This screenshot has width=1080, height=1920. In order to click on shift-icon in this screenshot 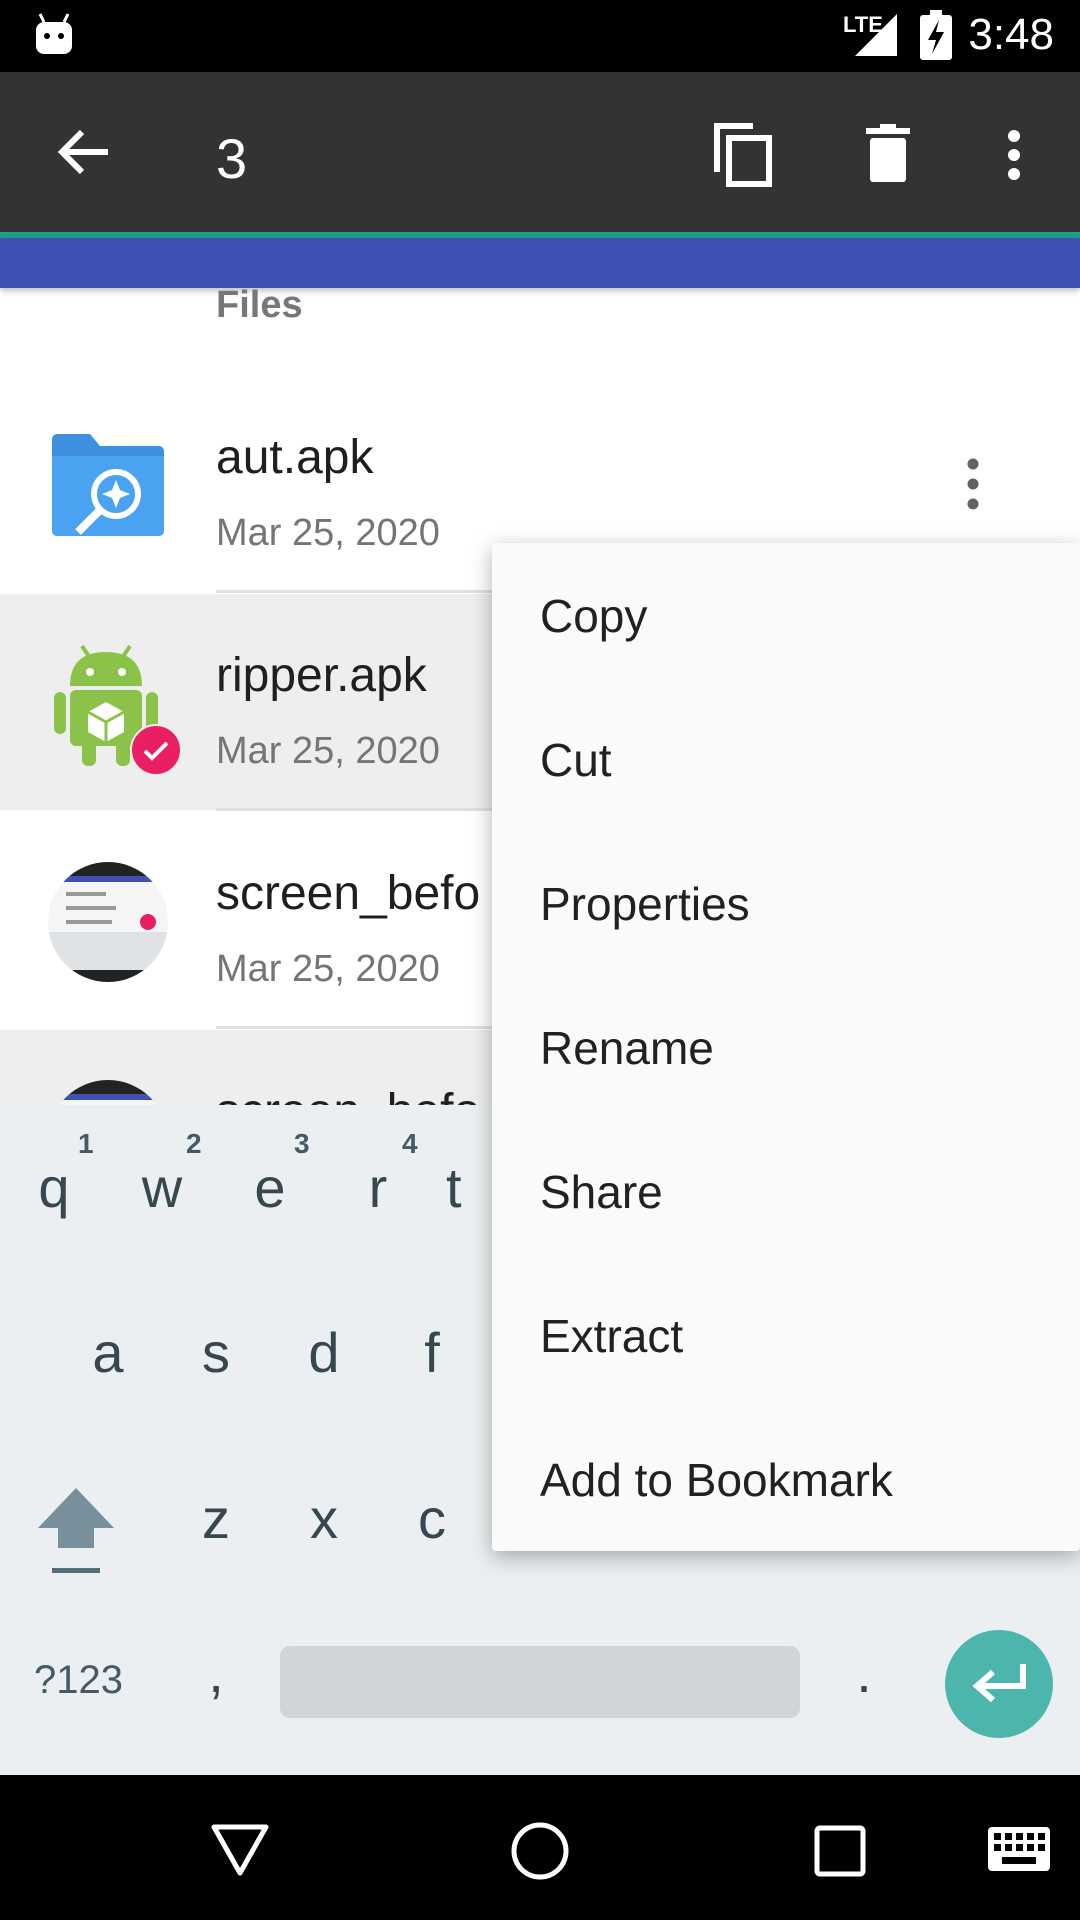, I will do `click(76, 1533)`.